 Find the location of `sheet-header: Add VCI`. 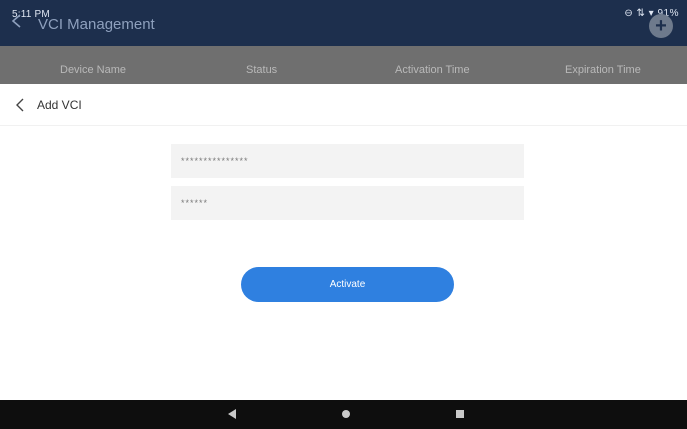

sheet-header: Add VCI is located at coordinates (343, 105).